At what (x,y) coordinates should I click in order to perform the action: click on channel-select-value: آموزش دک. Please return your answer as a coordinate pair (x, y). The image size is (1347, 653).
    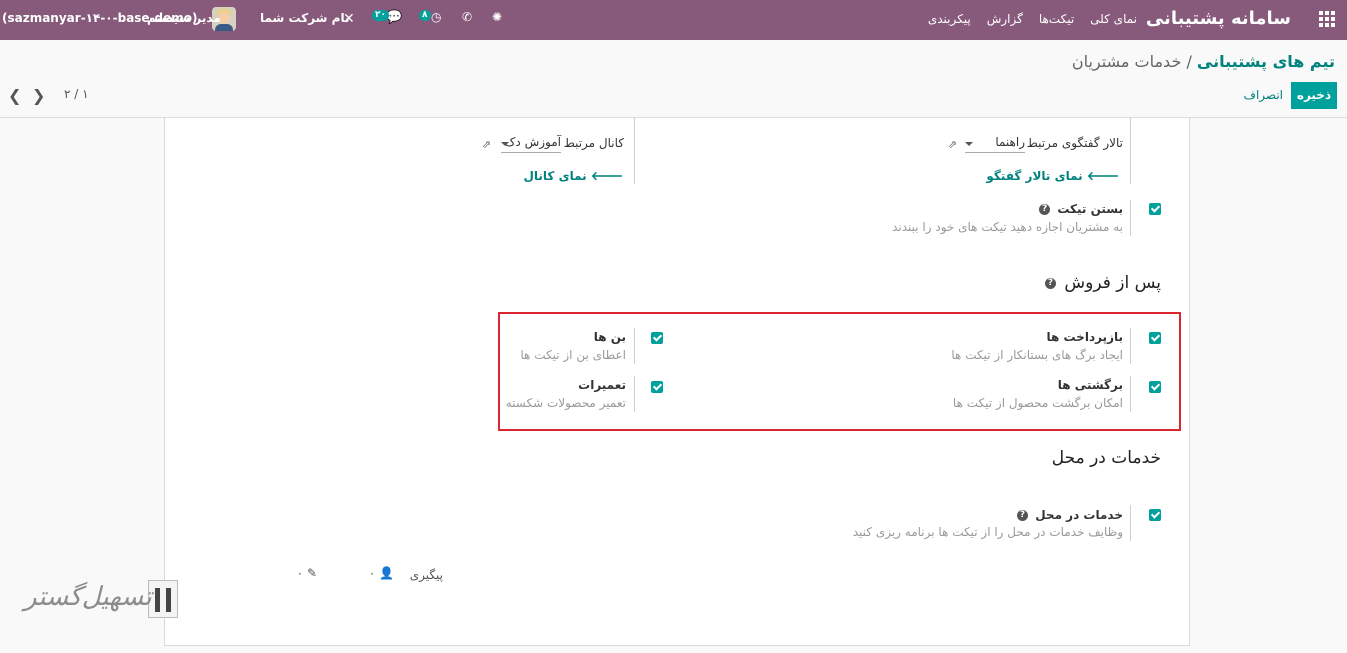
    Looking at the image, I should click on (532, 142).